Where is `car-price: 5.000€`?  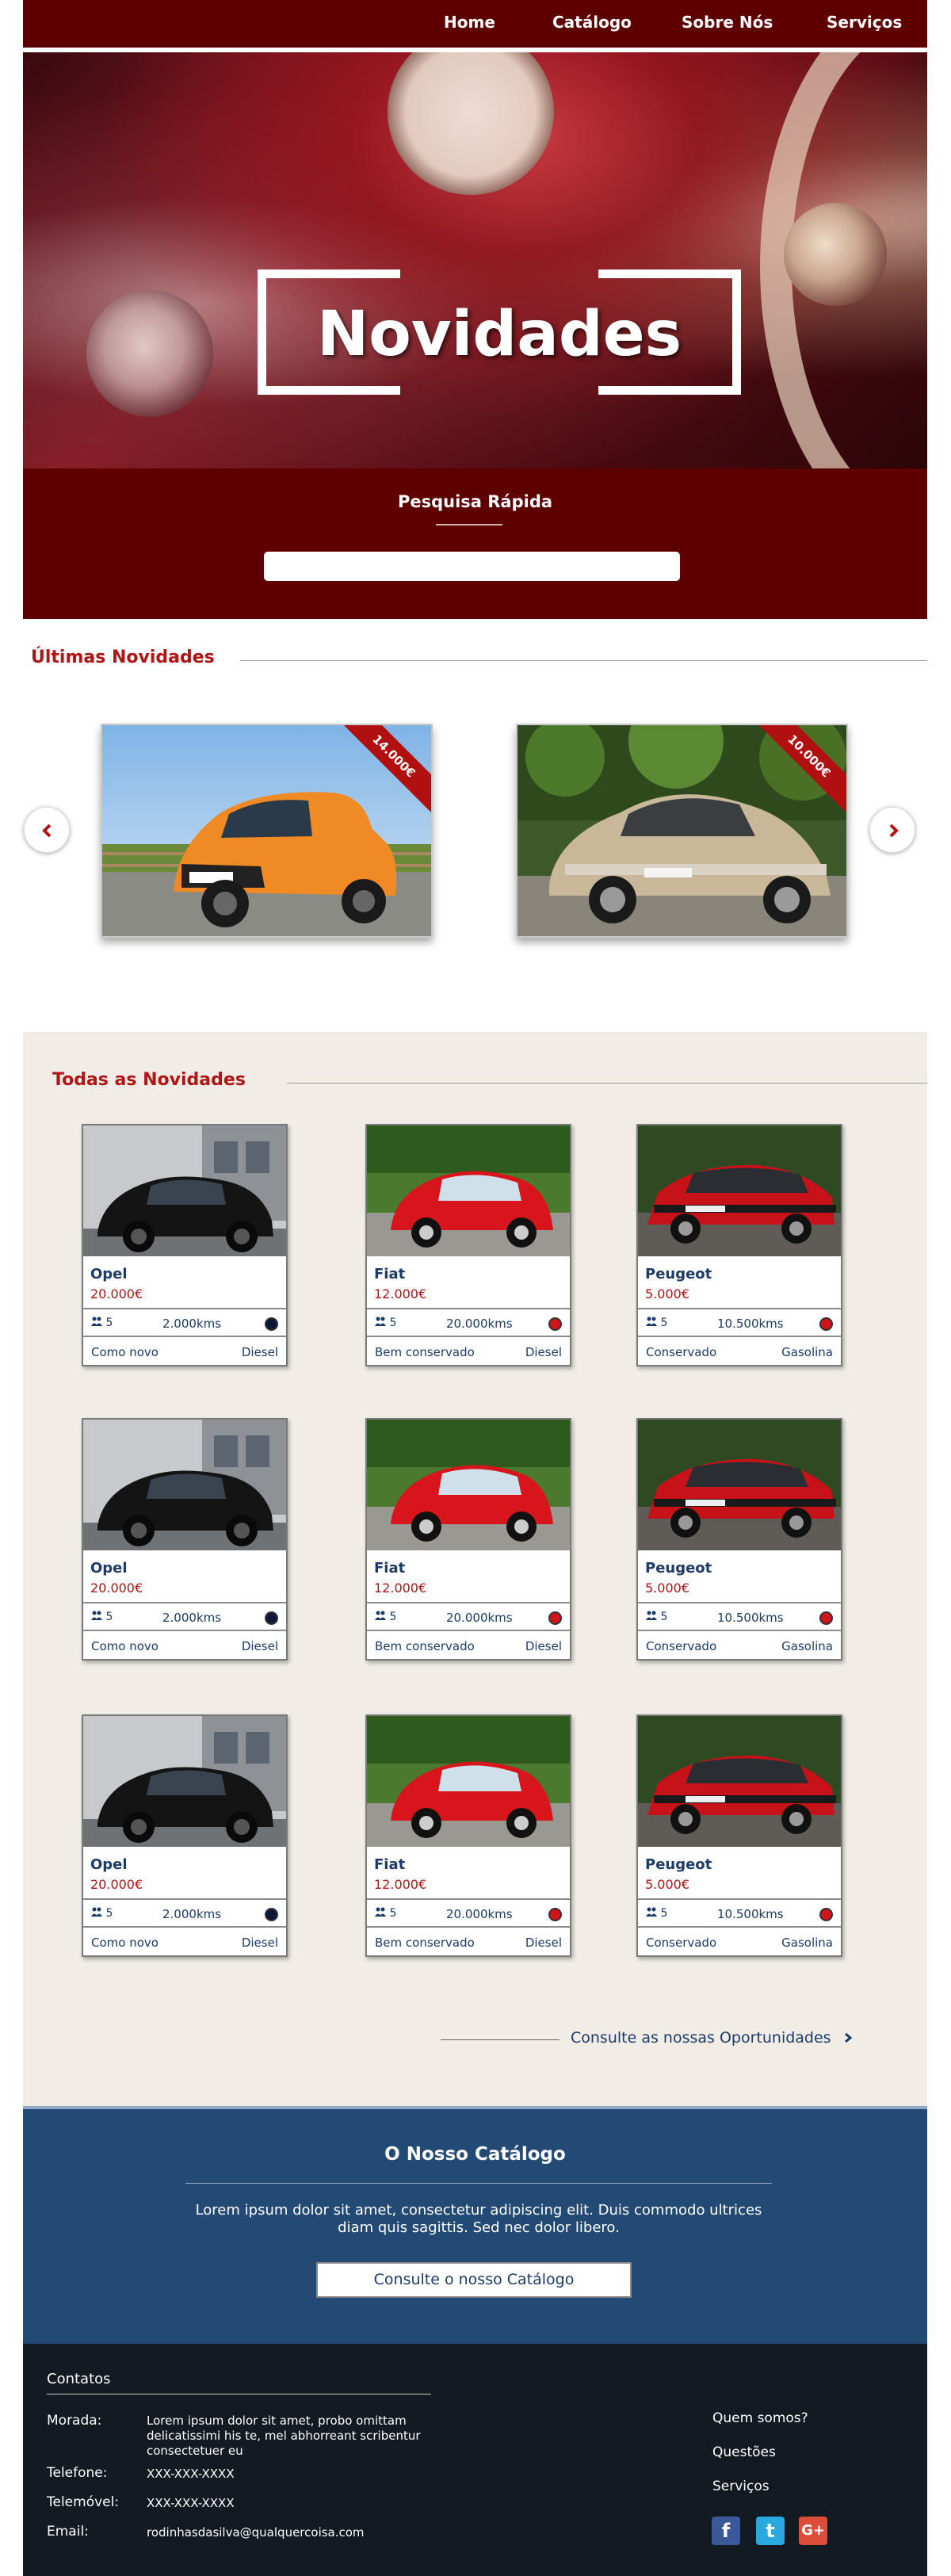
car-price: 5.000€ is located at coordinates (667, 1588).